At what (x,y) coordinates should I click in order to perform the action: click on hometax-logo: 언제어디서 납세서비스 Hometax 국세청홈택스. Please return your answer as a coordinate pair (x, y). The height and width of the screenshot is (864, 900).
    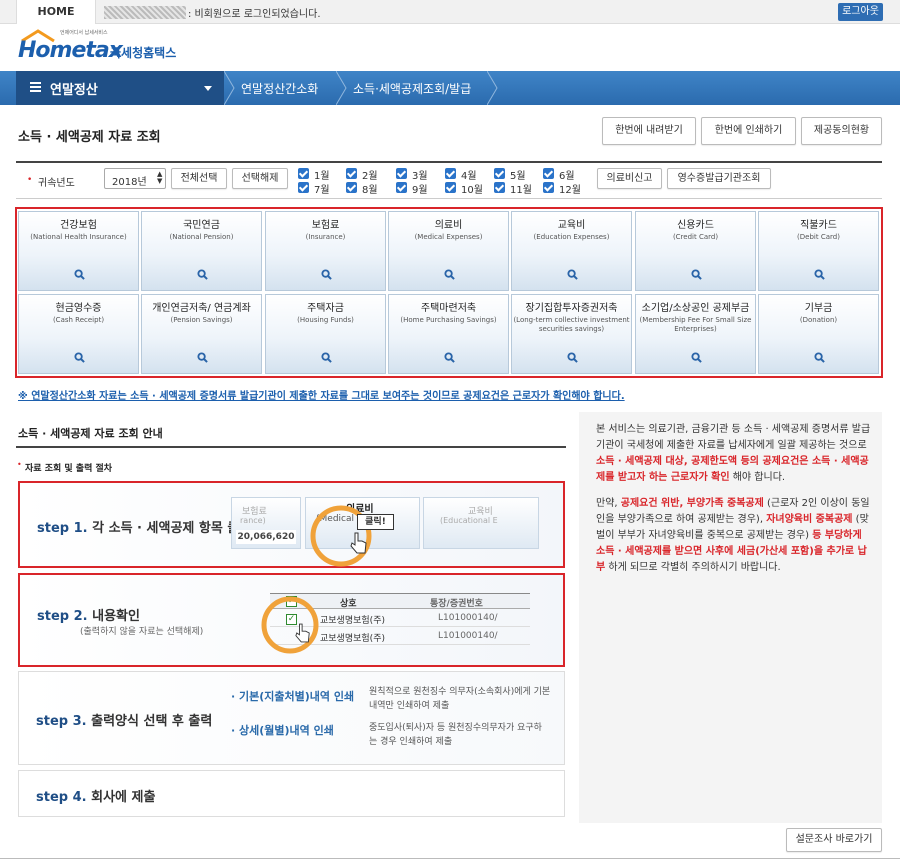
    Looking at the image, I should click on (108, 47).